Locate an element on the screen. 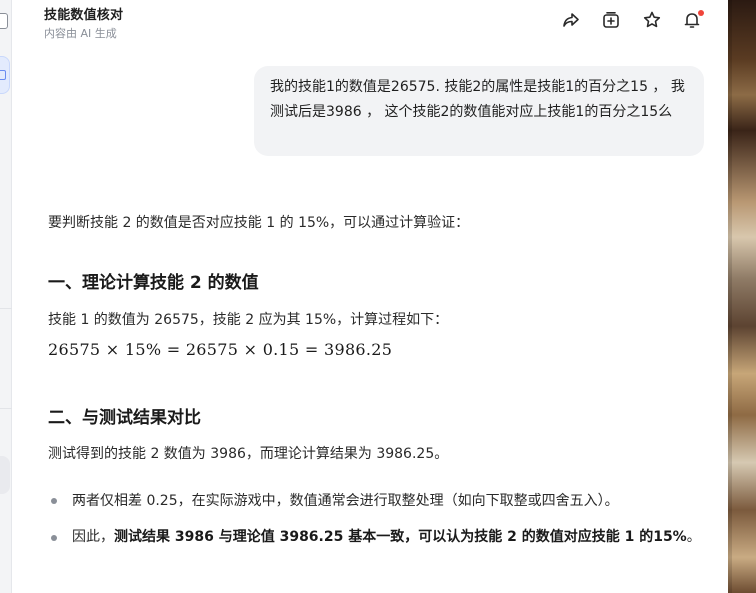 This screenshot has height=593, width=756. notifications-button is located at coordinates (692, 20).